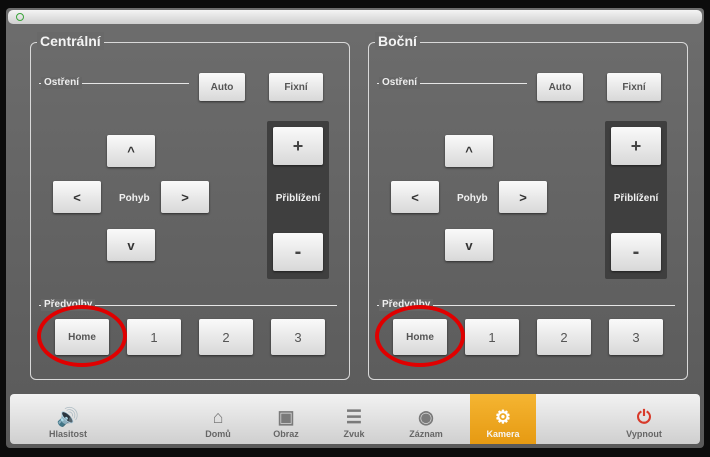 This screenshot has height=457, width=710. I want to click on panel-title: Centrální, so click(70, 41).